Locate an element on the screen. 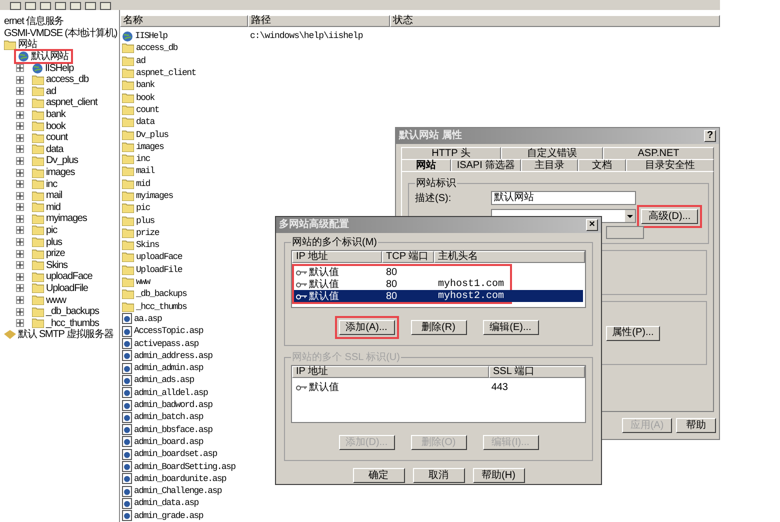 Image resolution: width=780 pixels, height=522 pixels. column-header: 名称 is located at coordinates (184, 21).